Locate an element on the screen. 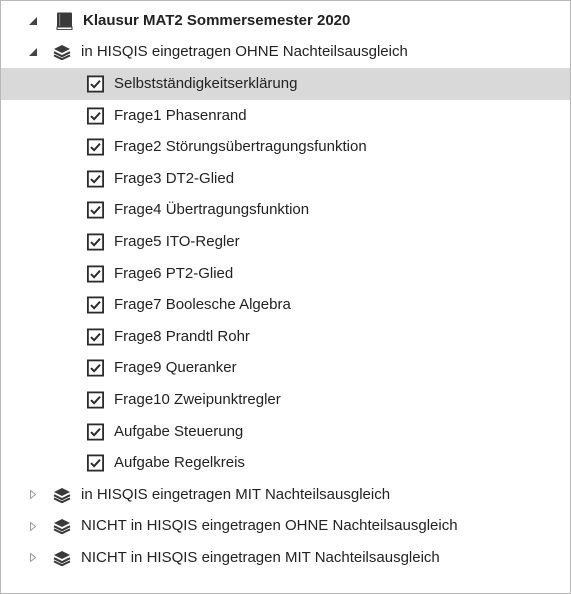 The height and width of the screenshot is (594, 571). tree-item-label: Frage8 Prandtl Rohr is located at coordinates (182, 336).